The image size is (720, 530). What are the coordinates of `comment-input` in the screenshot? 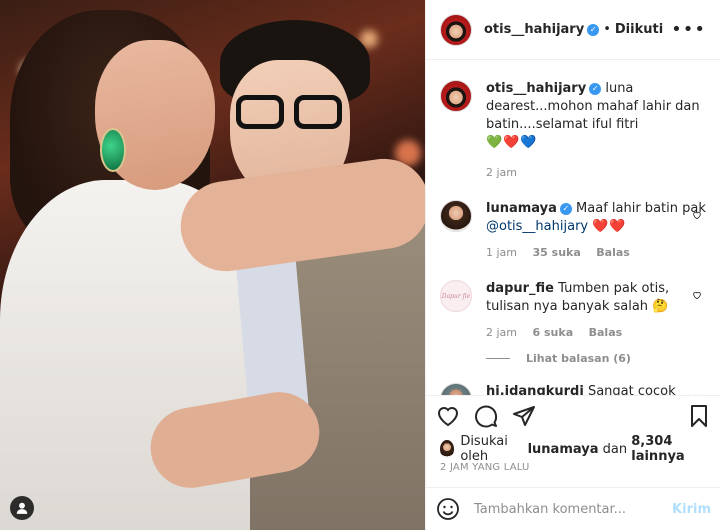 It's located at (572, 509).